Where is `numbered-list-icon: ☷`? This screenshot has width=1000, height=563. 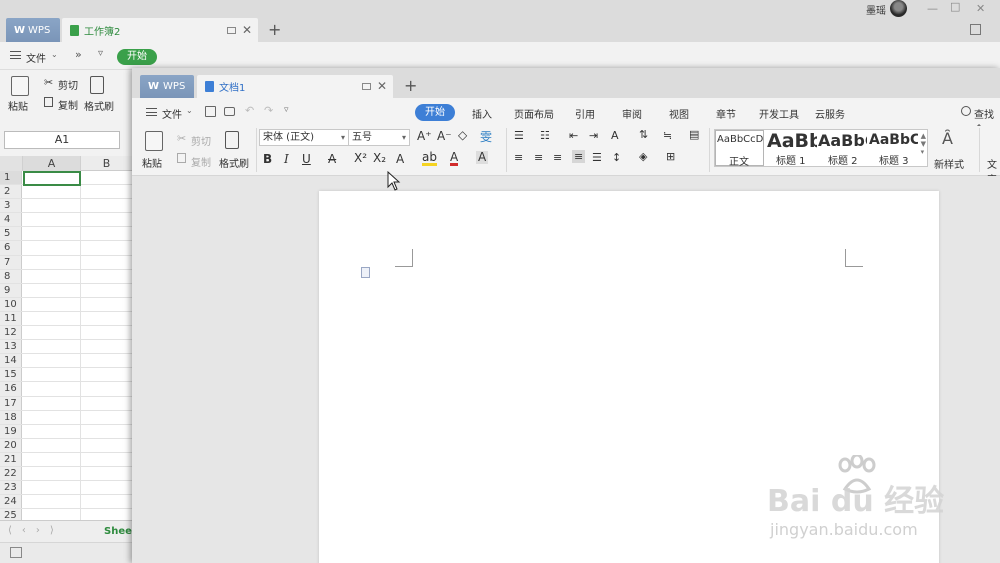
numbered-list-icon: ☷ is located at coordinates (545, 135).